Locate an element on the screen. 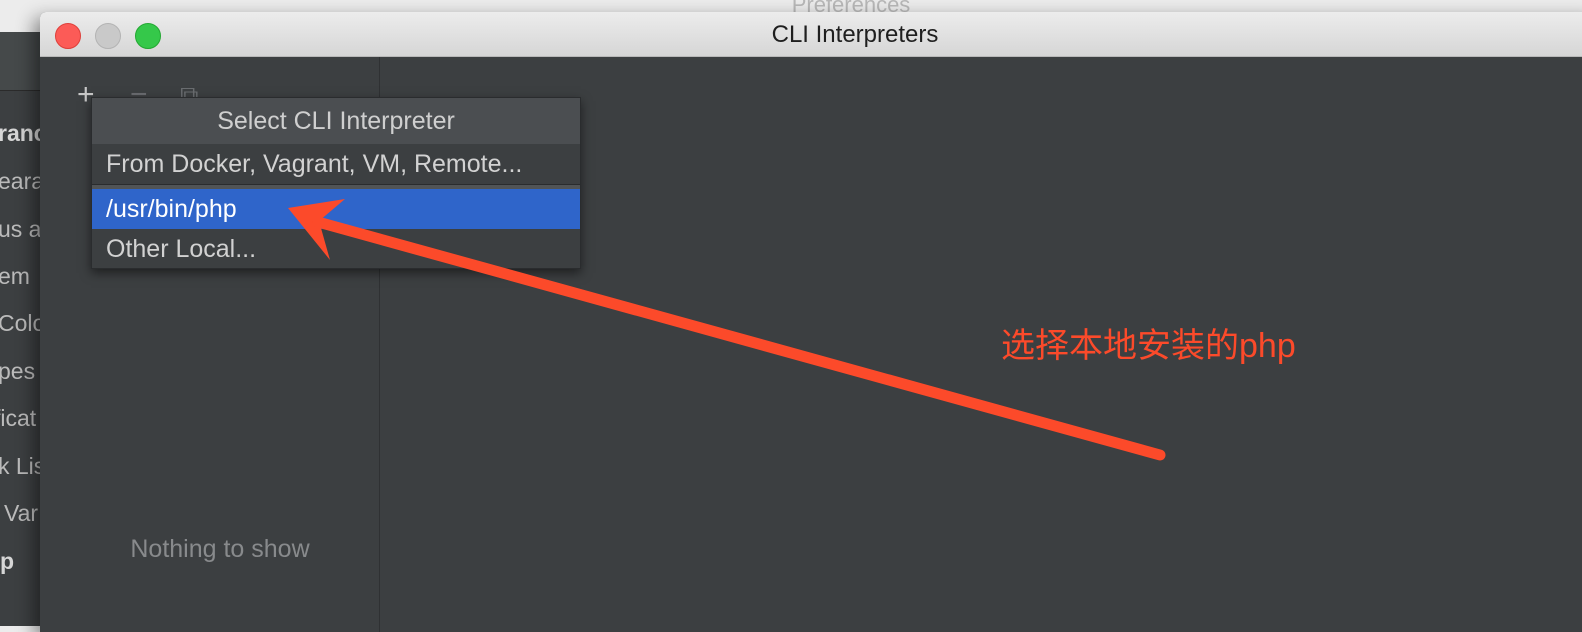  annotation-text: 选择本地安装的php is located at coordinates (1148, 346).